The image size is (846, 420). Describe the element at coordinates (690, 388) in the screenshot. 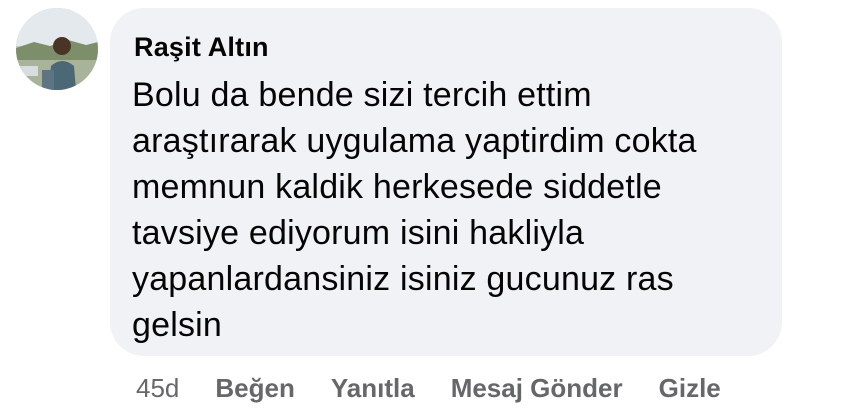

I see `hide-button: Gizle` at that location.